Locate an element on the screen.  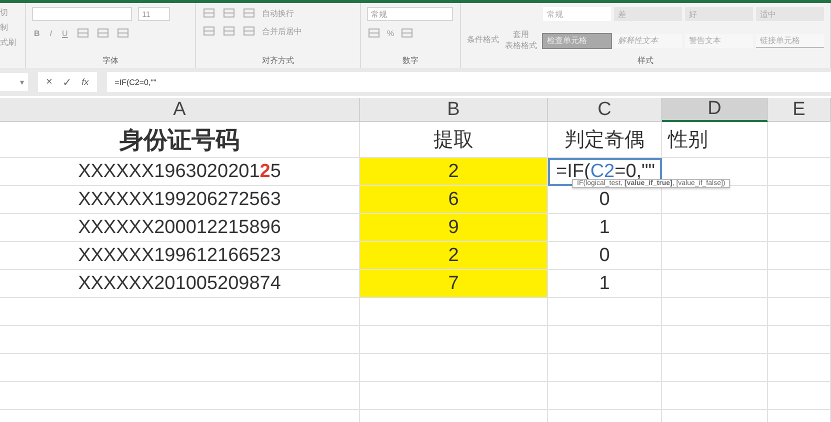
number-format-field: 常规 is located at coordinates (410, 14).